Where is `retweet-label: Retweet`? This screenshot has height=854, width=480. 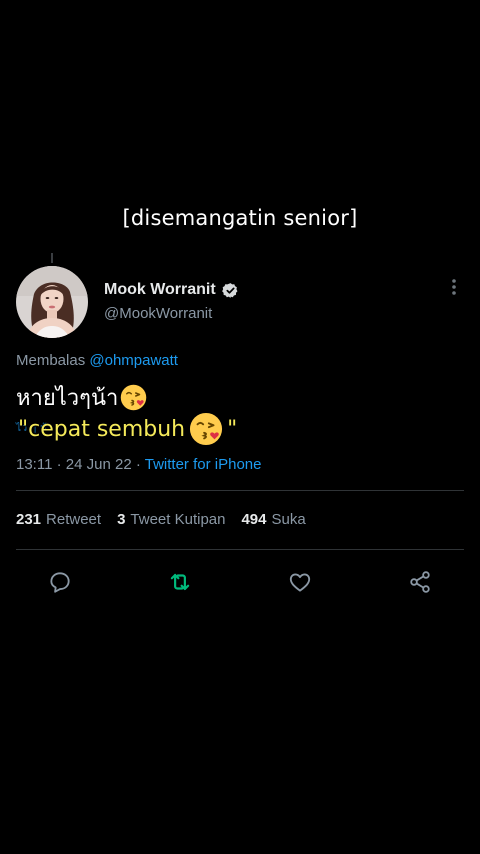 retweet-label: Retweet is located at coordinates (74, 519).